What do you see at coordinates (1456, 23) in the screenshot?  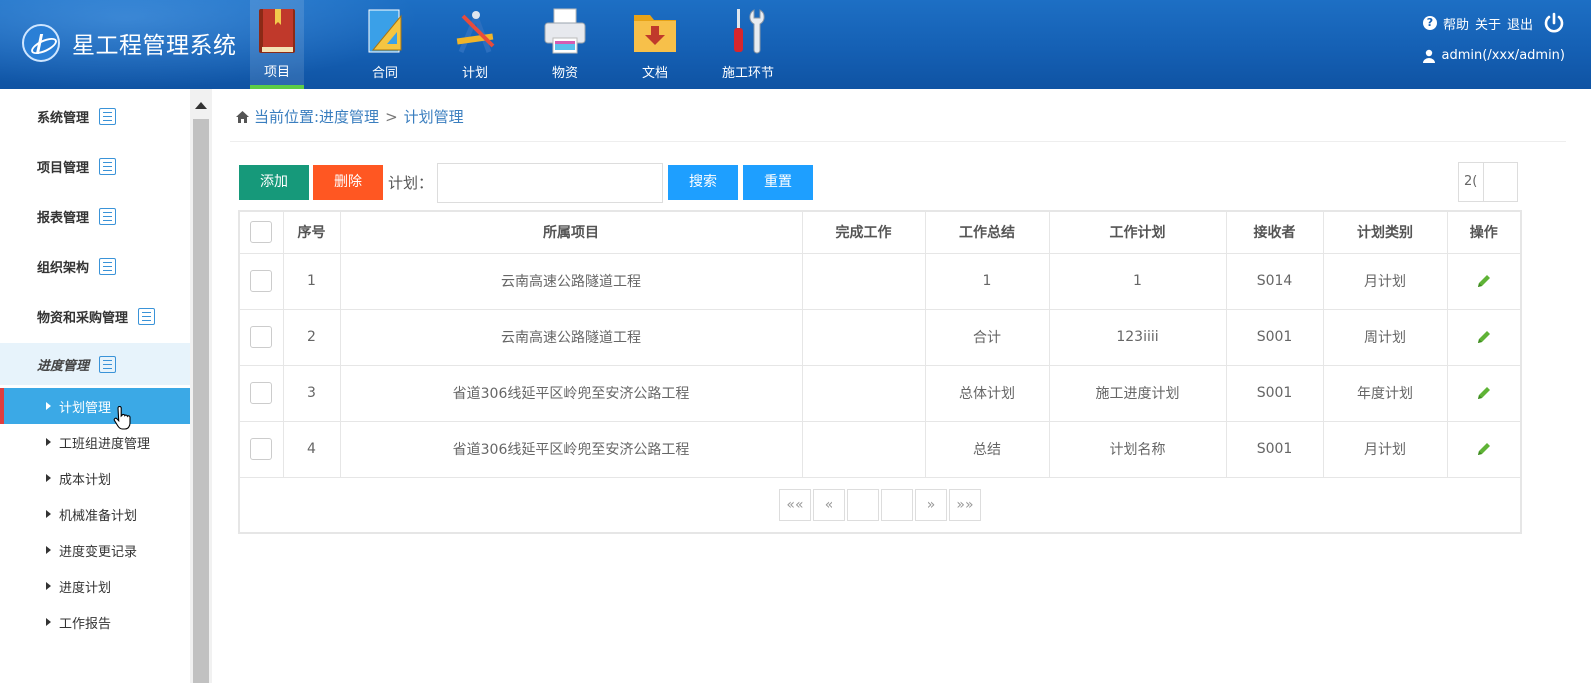 I see `help-link: 帮助` at bounding box center [1456, 23].